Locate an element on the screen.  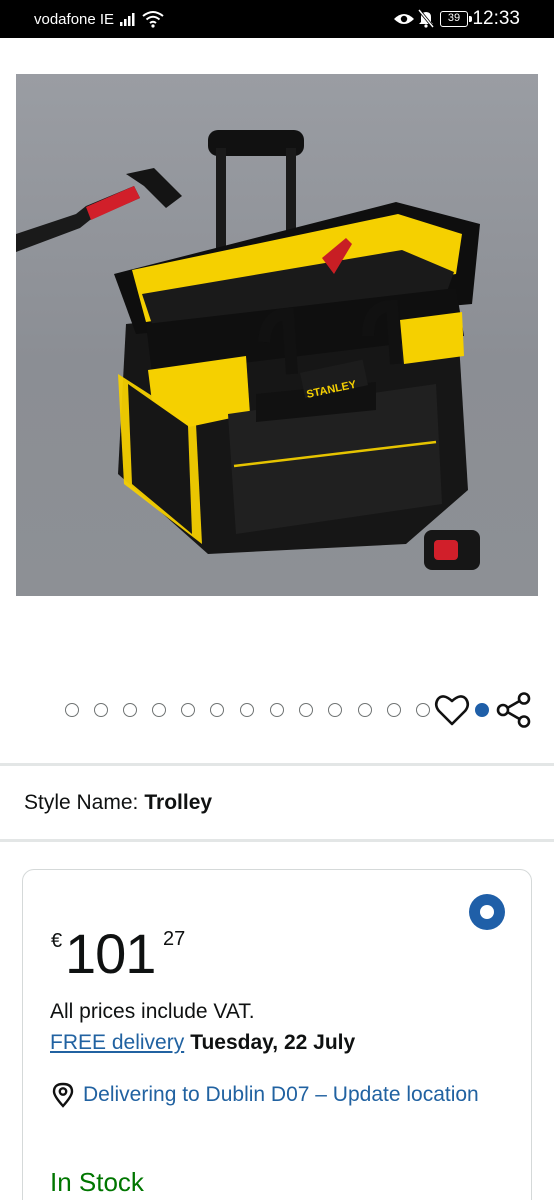
status-bar: vodafone IE 39 12:33 is located at coordinates (277, 19).